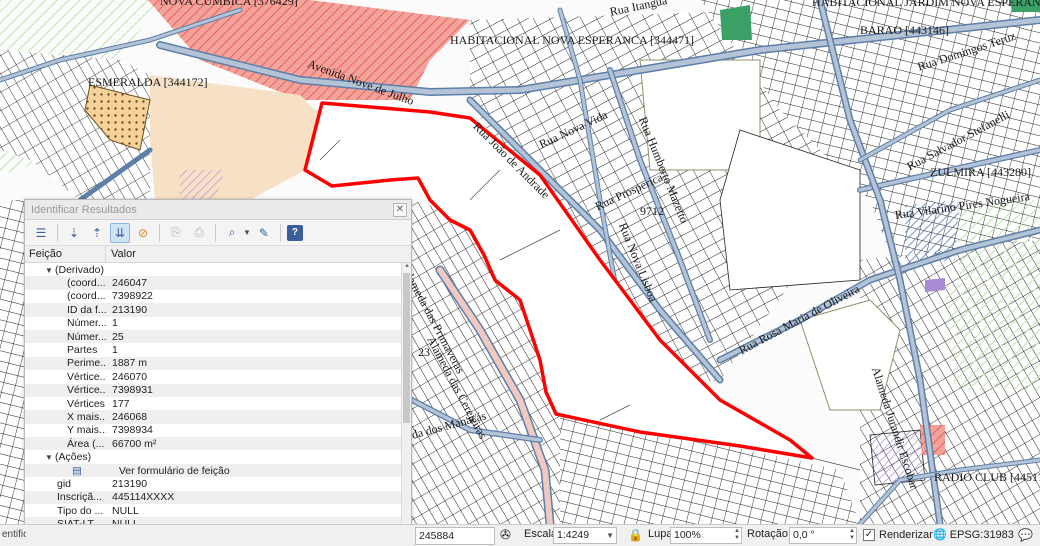 Image resolution: width=1040 pixels, height=546 pixels. I want to click on row-value-text: 66700 m², so click(134, 443).